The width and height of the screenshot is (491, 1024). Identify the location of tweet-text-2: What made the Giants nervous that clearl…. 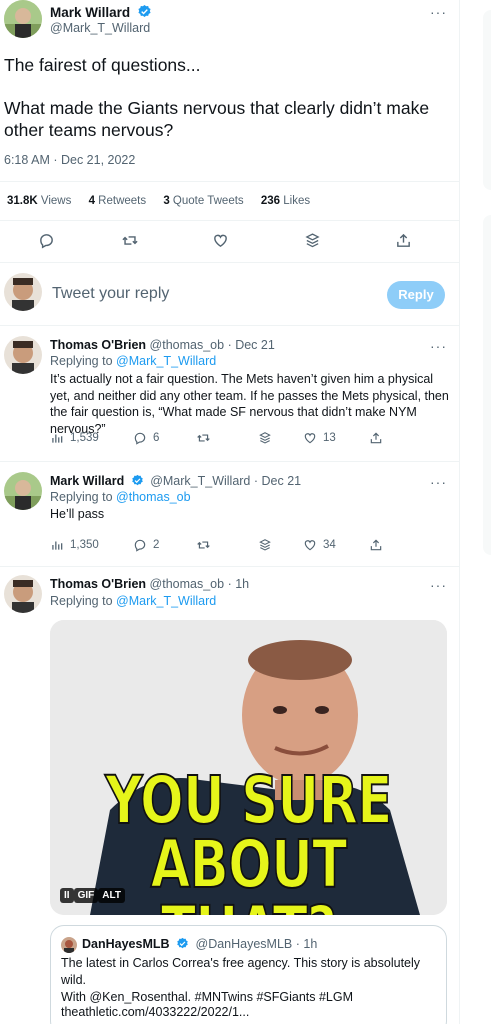
(217, 119).